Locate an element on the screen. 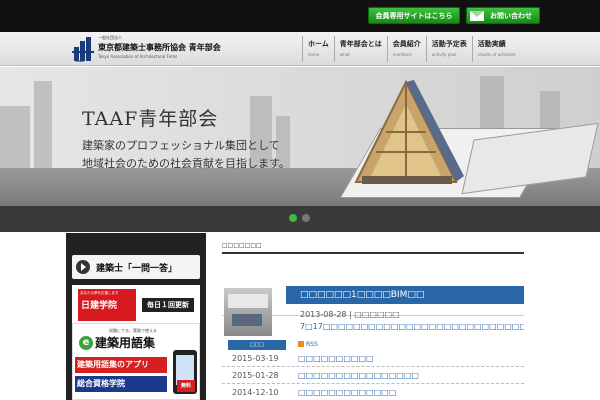 The height and width of the screenshot is (400, 600). nav-label: 会員紹介 is located at coordinates (406, 44).